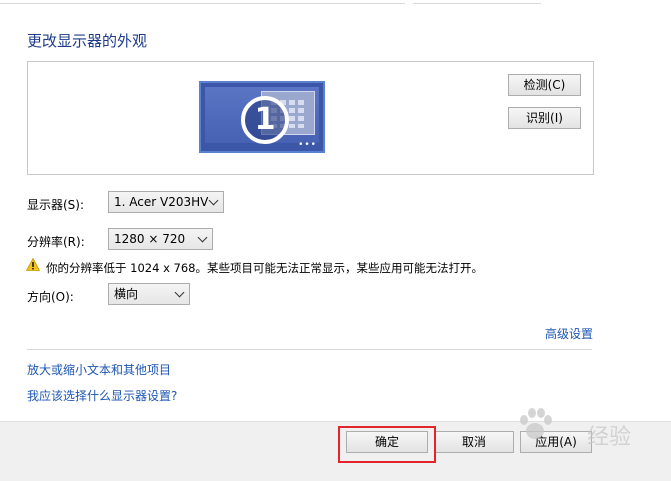 The width and height of the screenshot is (671, 481). I want to click on orientation-select: 横向, so click(149, 294).